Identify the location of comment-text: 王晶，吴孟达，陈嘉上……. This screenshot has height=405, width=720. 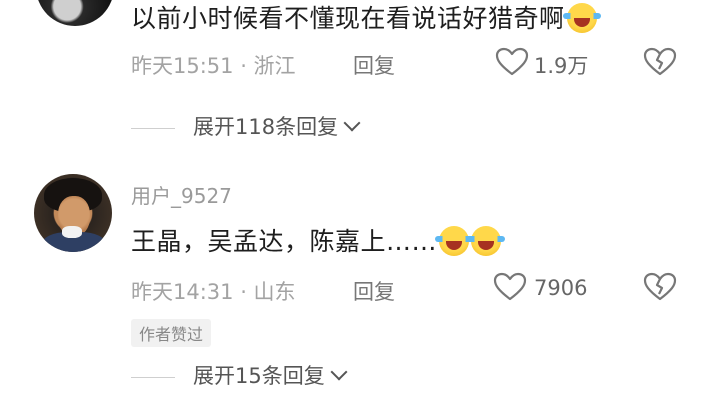
(284, 241).